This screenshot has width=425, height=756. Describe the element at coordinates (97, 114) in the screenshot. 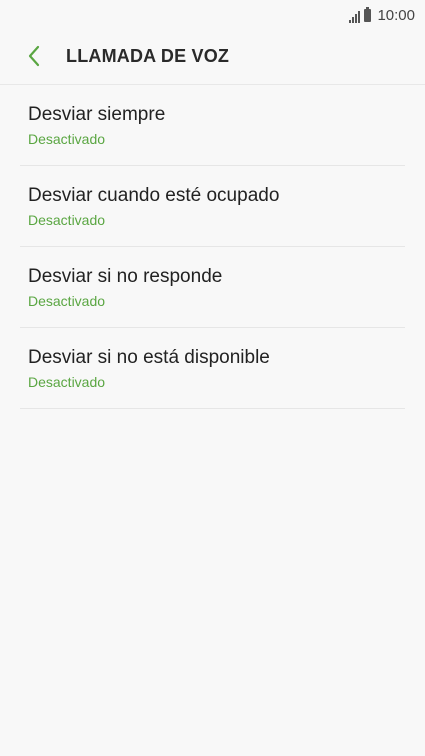

I see `list-item-title: Desviar siempre` at that location.